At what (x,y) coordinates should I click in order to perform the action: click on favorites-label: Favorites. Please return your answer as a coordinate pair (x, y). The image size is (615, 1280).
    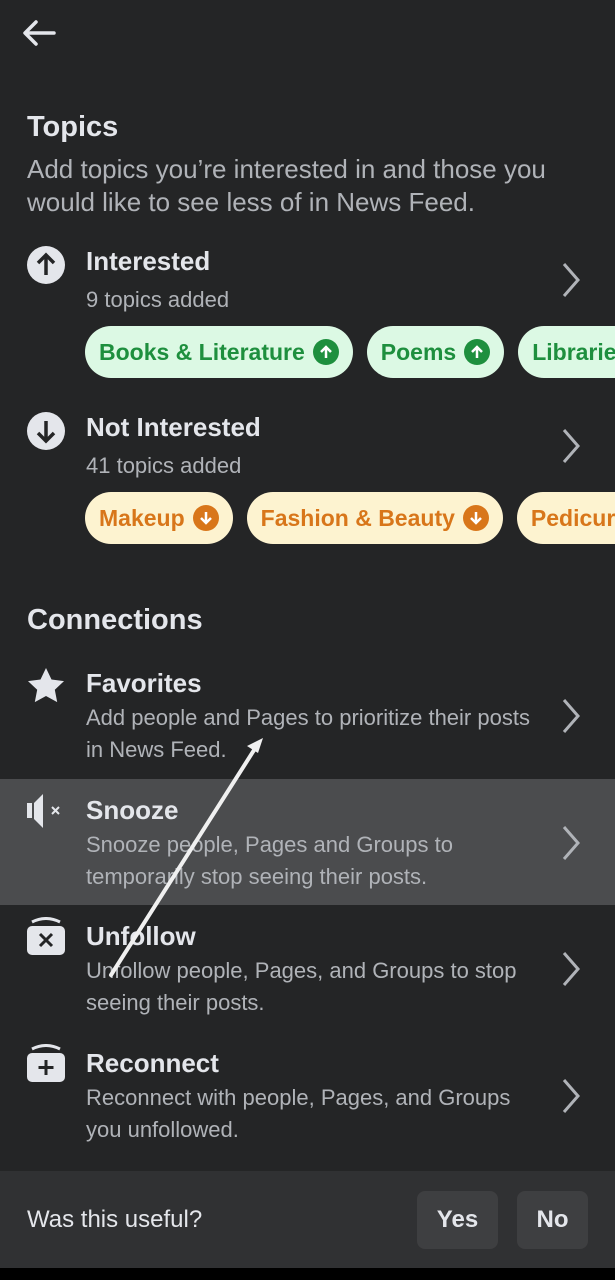
    Looking at the image, I should click on (144, 683).